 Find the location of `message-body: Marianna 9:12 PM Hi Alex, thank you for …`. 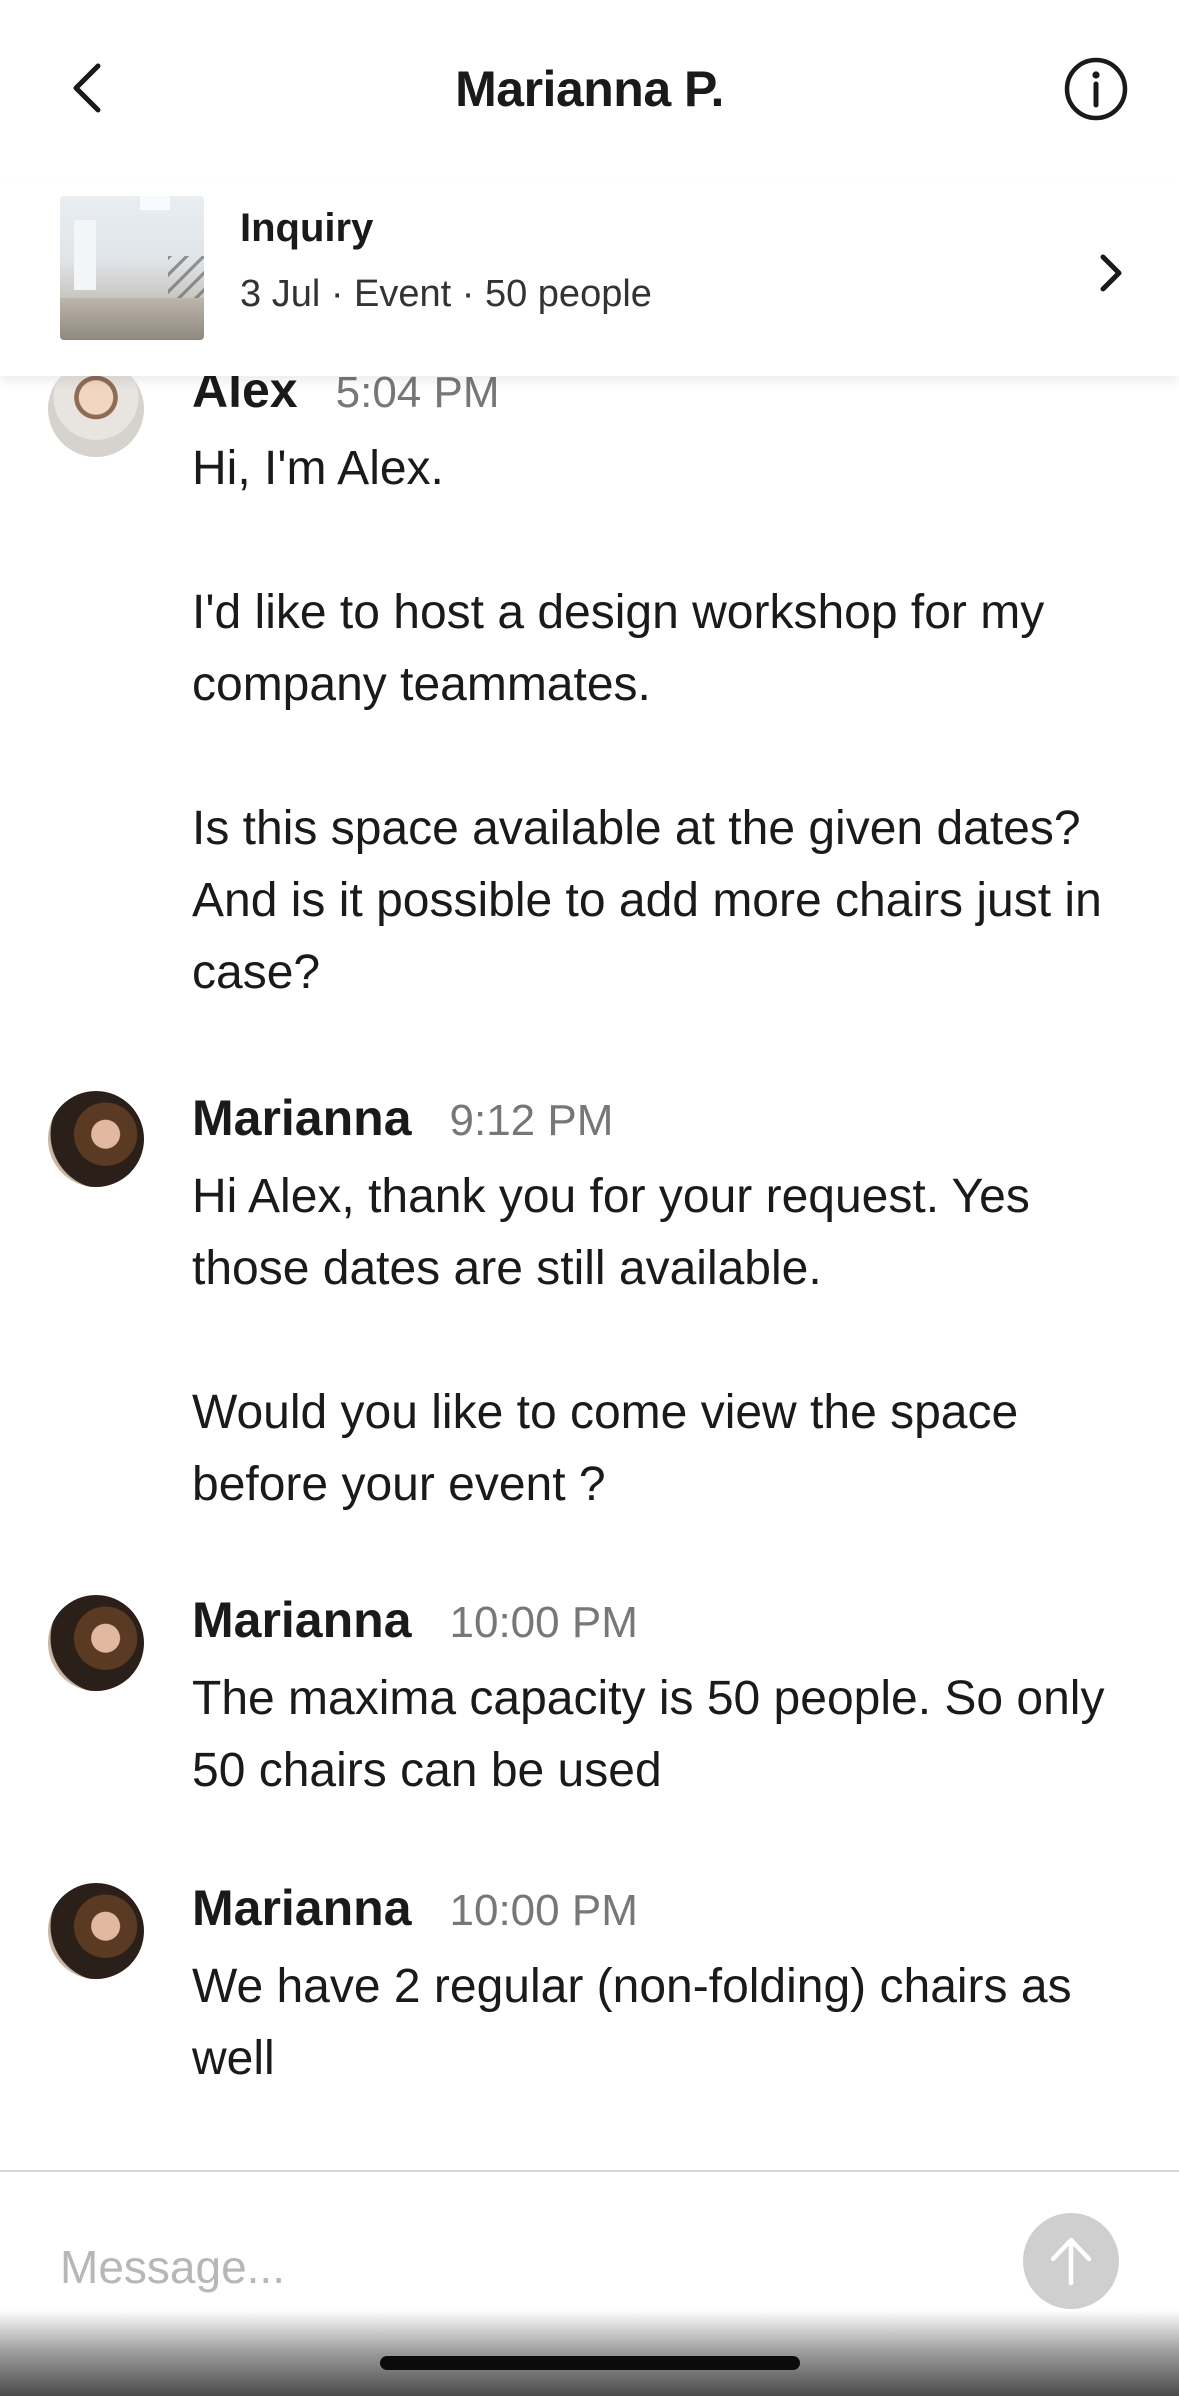

message-body: Marianna 9:12 PM Hi Alex, thank you for … is located at coordinates (662, 1305).